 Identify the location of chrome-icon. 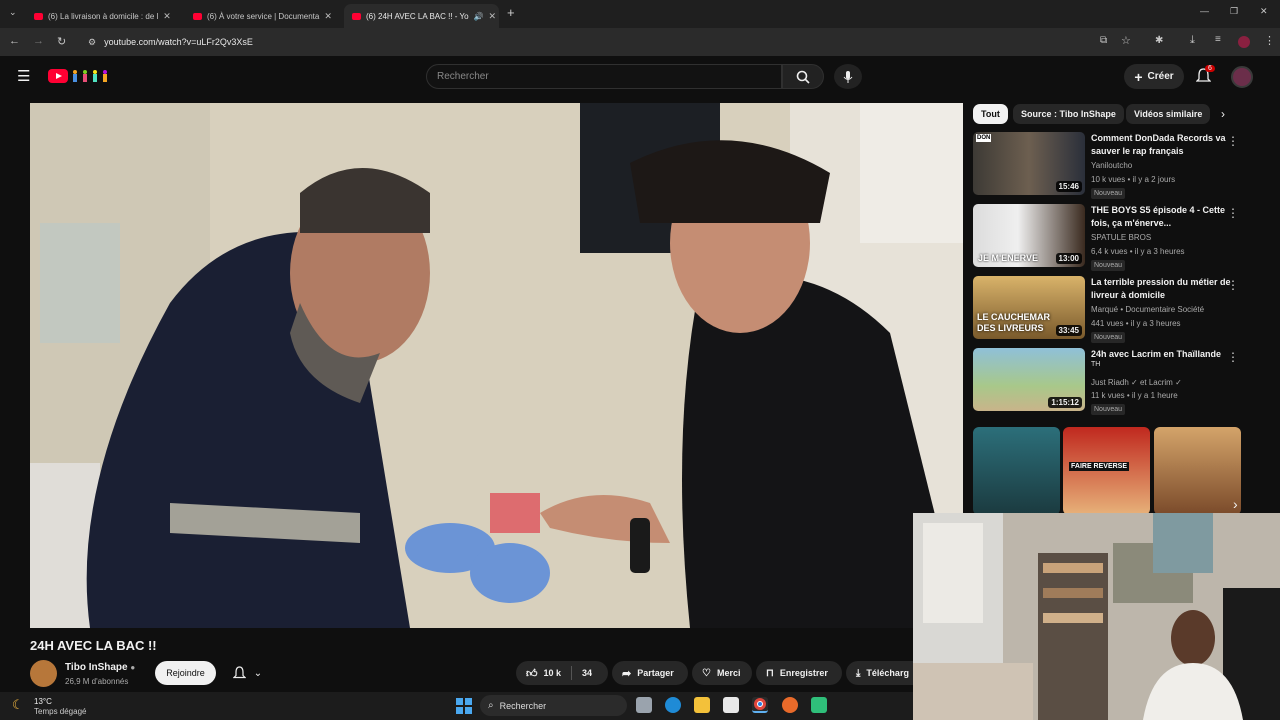
(760, 704).